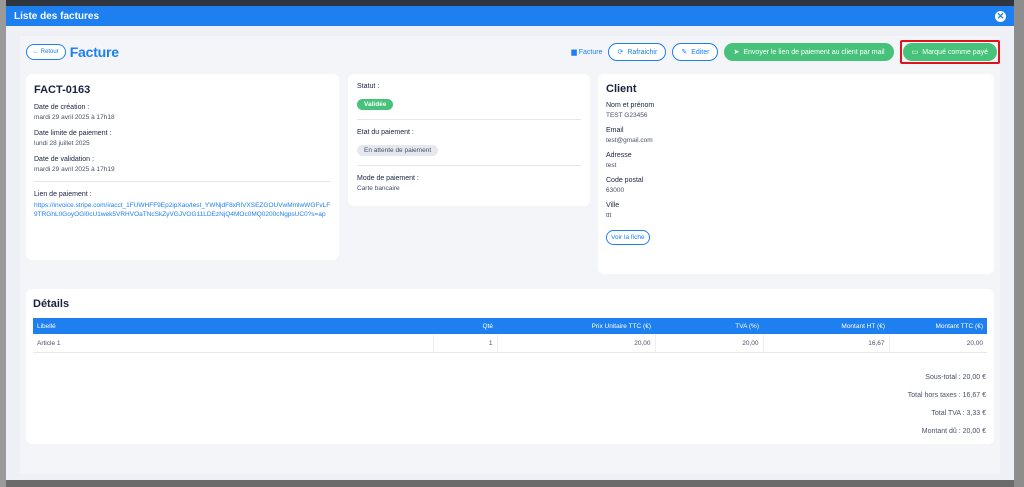 This screenshot has height=487, width=1024. What do you see at coordinates (94, 52) in the screenshot?
I see `page-title: Facture` at bounding box center [94, 52].